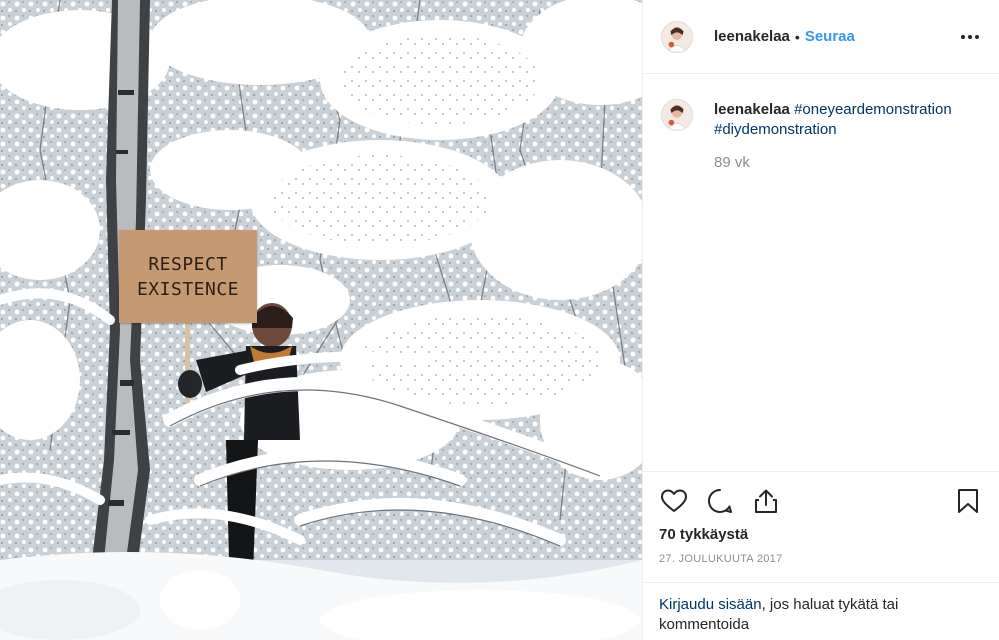 The image size is (999, 640). Describe the element at coordinates (188, 264) in the screenshot. I see `sign-line-1: RESPECT` at that location.